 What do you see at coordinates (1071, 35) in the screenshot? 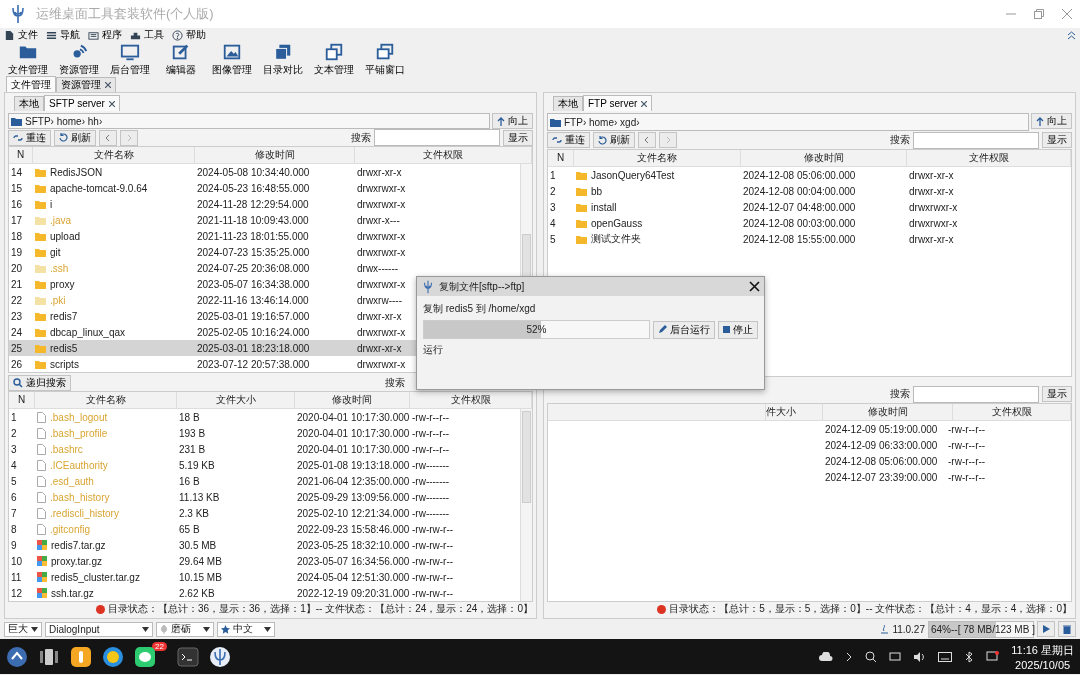
I see `collapse-icon` at bounding box center [1071, 35].